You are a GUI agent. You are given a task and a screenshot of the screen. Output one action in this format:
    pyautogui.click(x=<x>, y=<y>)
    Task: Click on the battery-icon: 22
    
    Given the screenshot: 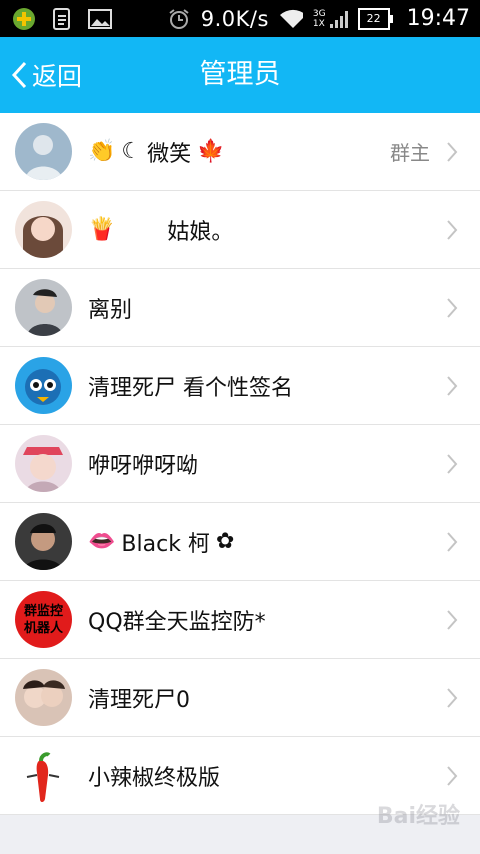 What is the action you would take?
    pyautogui.click(x=375, y=18)
    